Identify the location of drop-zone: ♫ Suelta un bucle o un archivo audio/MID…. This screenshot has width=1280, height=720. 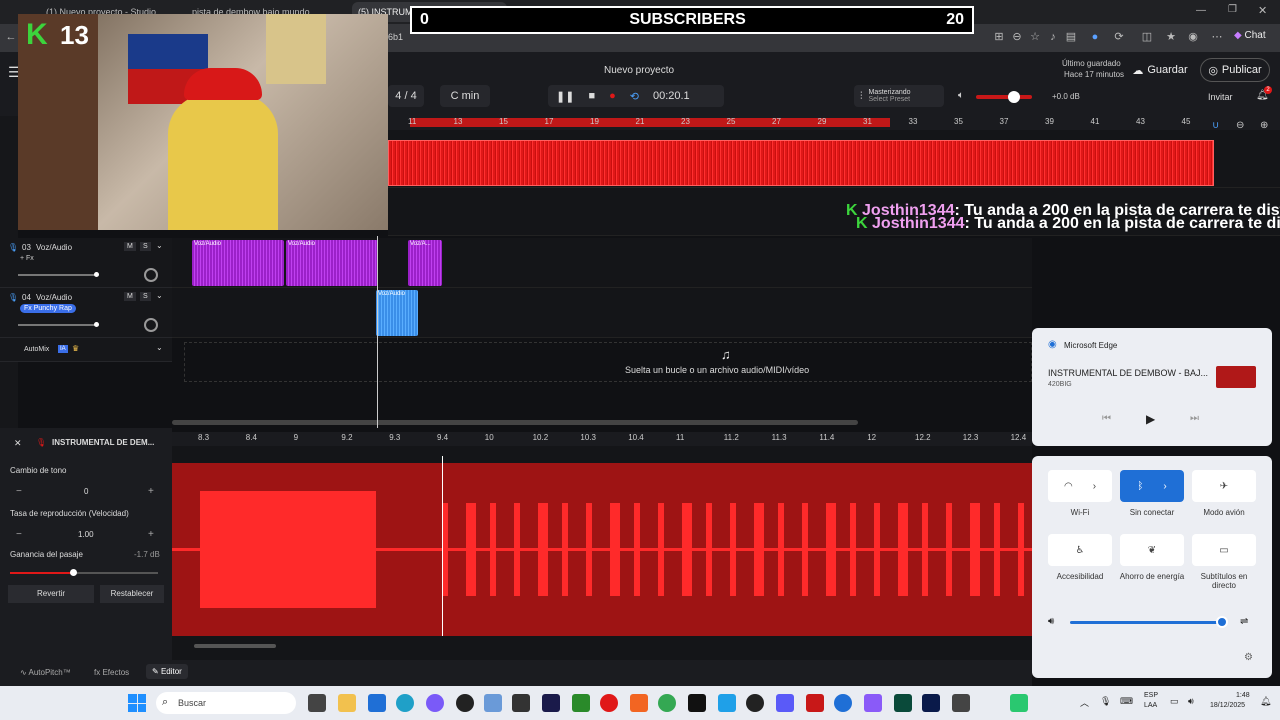
(608, 362).